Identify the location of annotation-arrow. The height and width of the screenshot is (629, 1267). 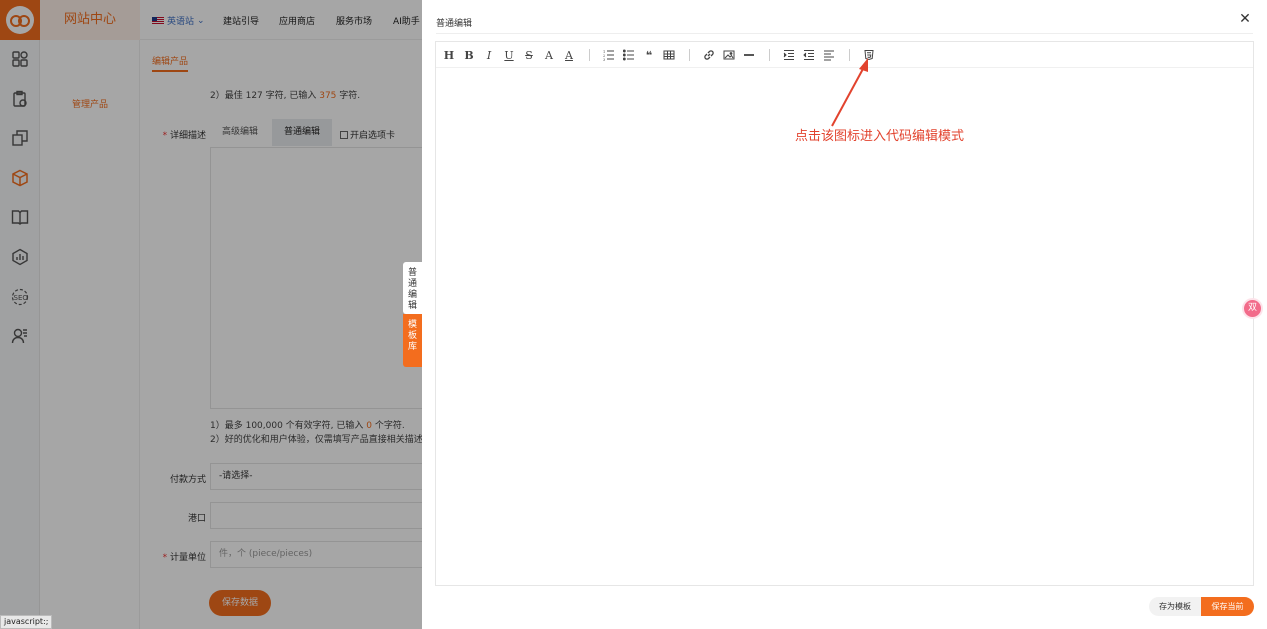
(849, 92).